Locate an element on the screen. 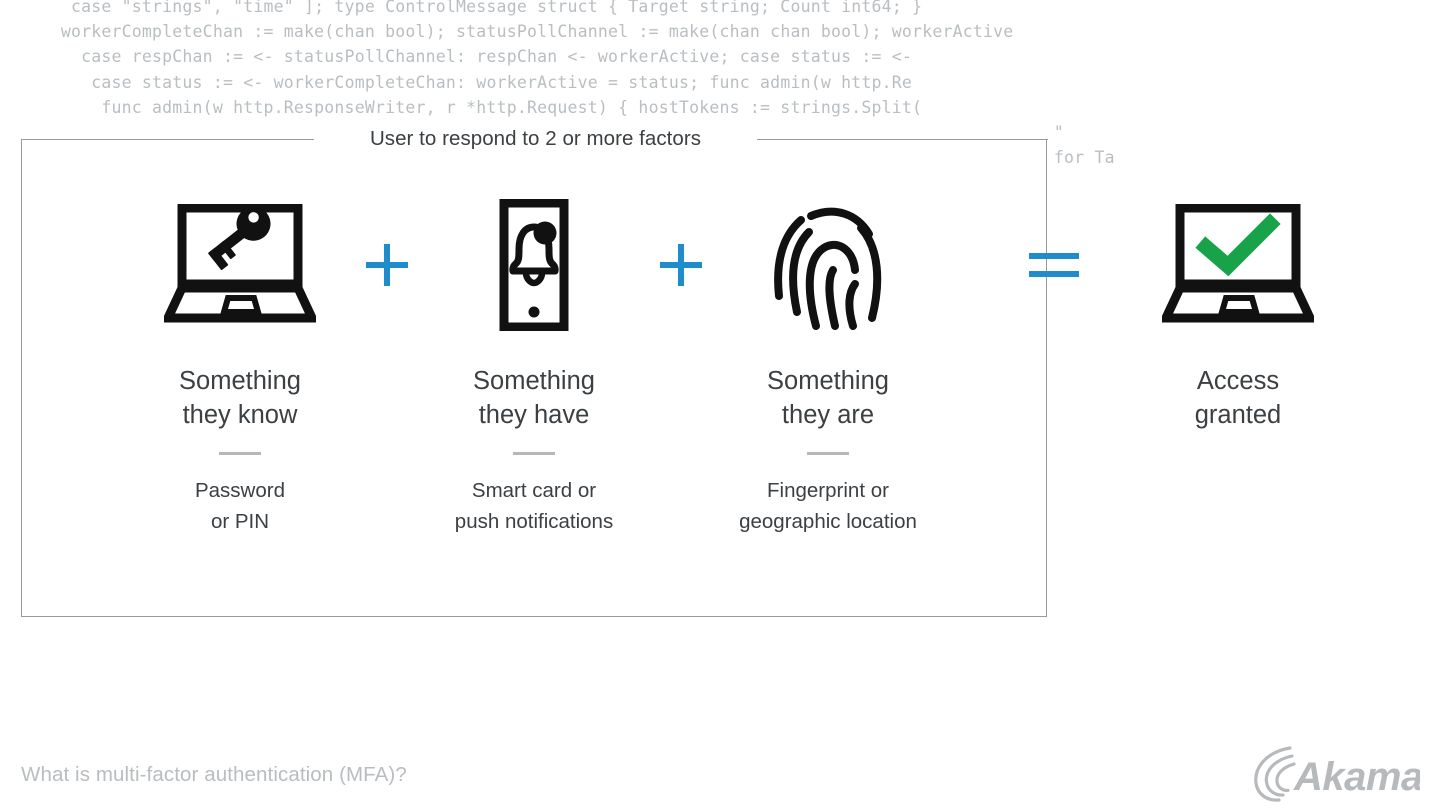 The width and height of the screenshot is (1440, 810). factor-detail: Smart card or push notifications is located at coordinates (534, 506).